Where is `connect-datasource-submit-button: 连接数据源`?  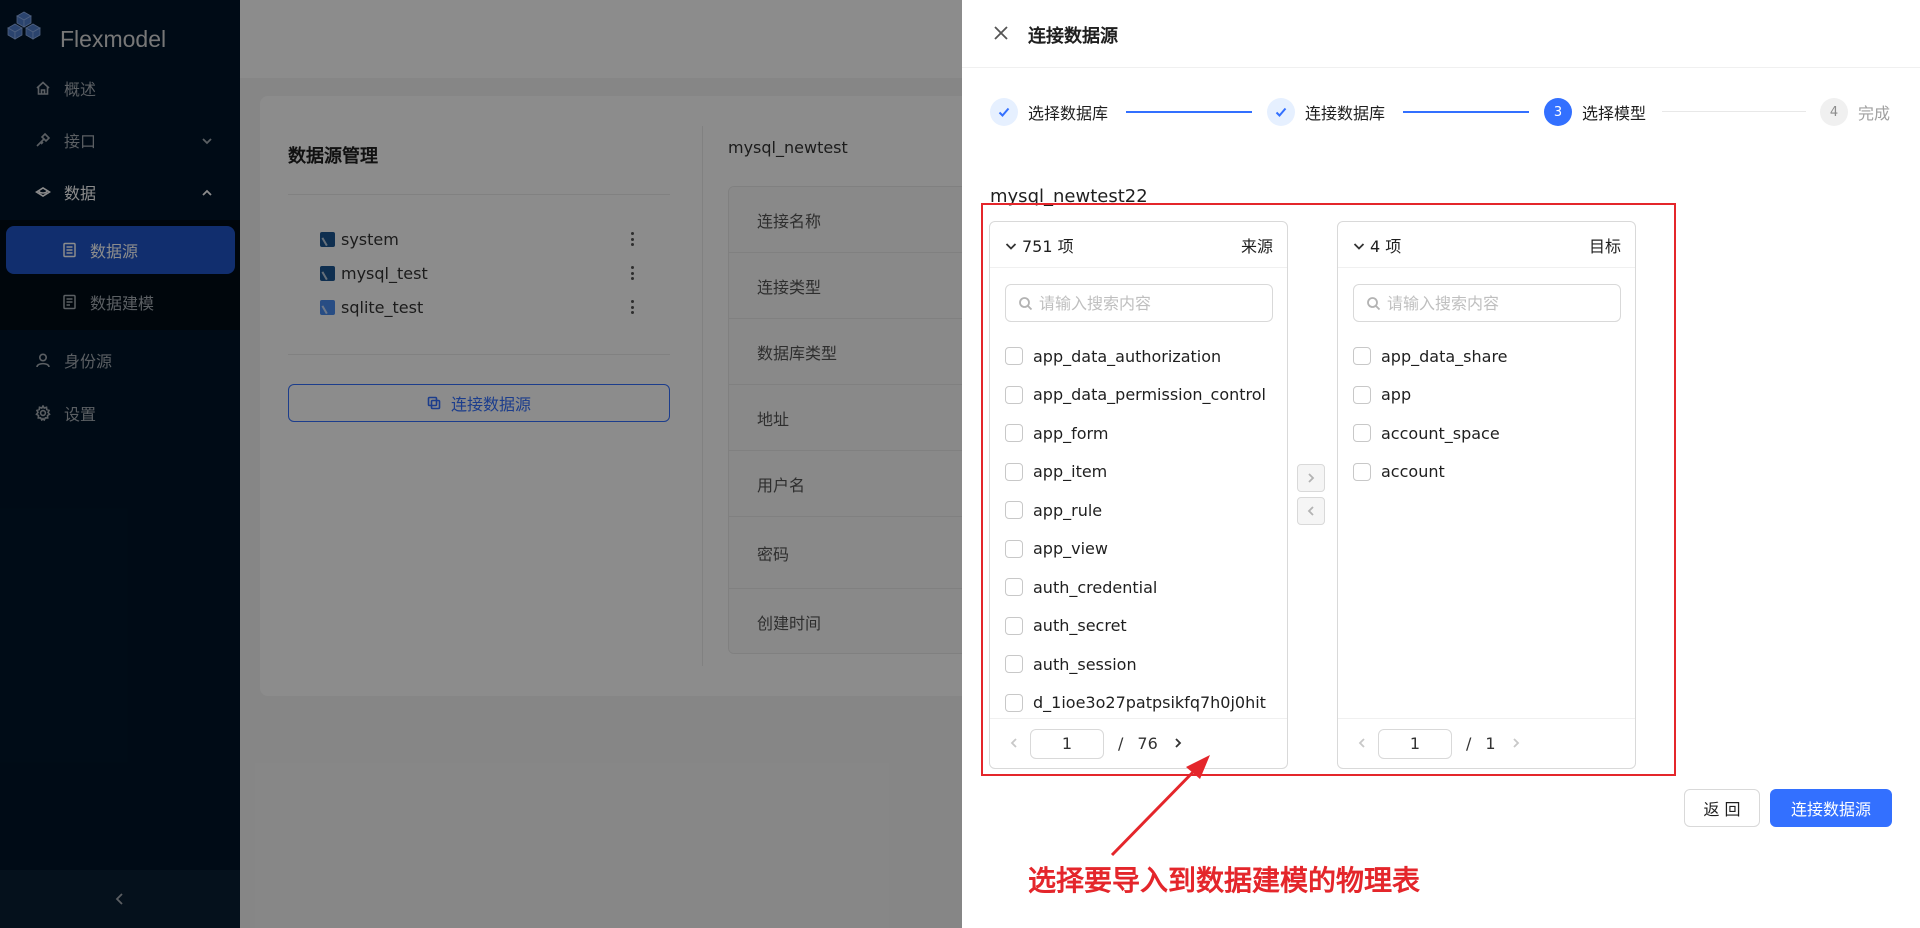 connect-datasource-submit-button: 连接数据源 is located at coordinates (1831, 808).